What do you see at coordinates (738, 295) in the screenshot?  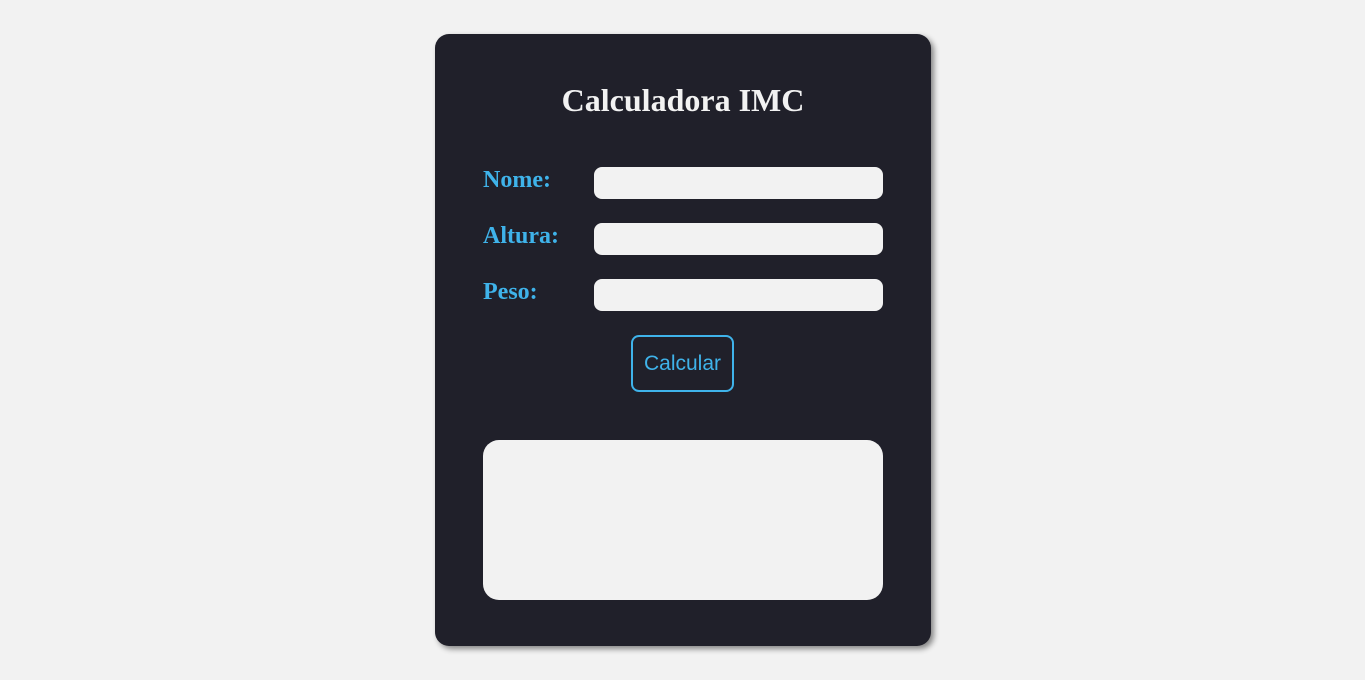 I see `weight-input` at bounding box center [738, 295].